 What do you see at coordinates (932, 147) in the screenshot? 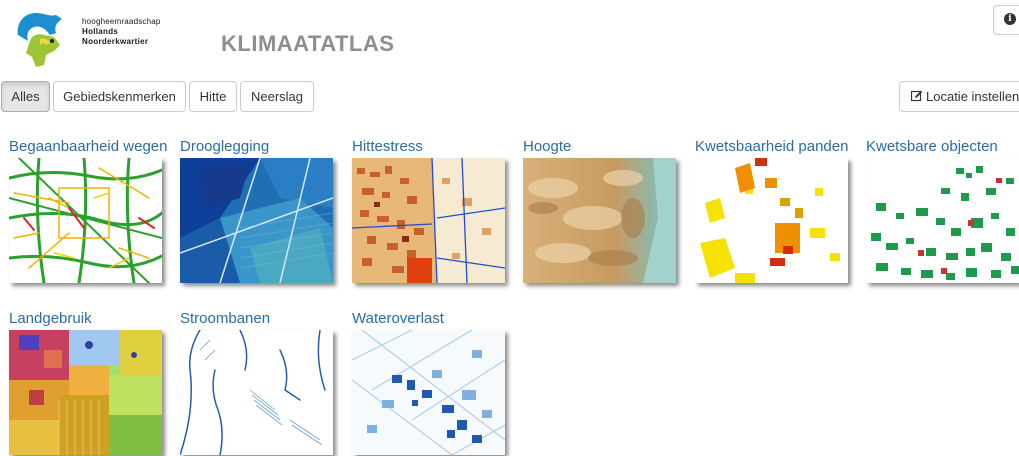
I see `map-tile-title: Kwetsbare objecten` at bounding box center [932, 147].